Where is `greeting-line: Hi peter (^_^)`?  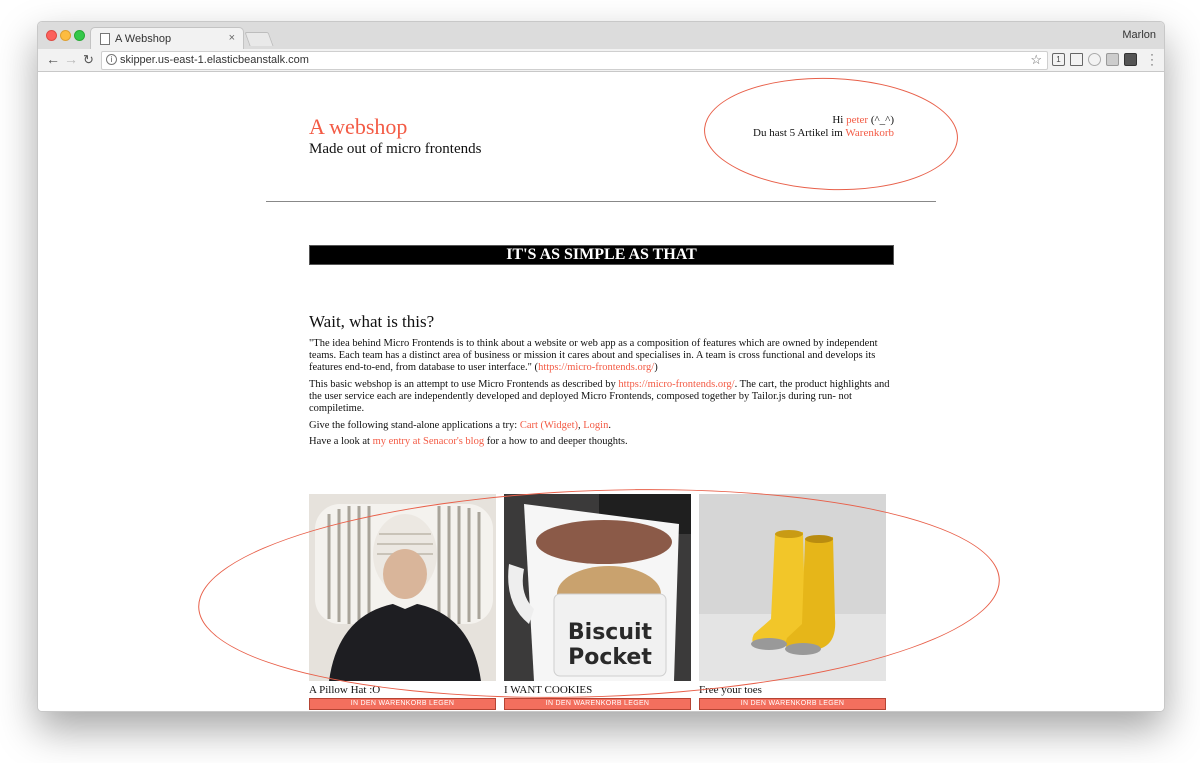
greeting-line: Hi peter (^_^) is located at coordinates (863, 120).